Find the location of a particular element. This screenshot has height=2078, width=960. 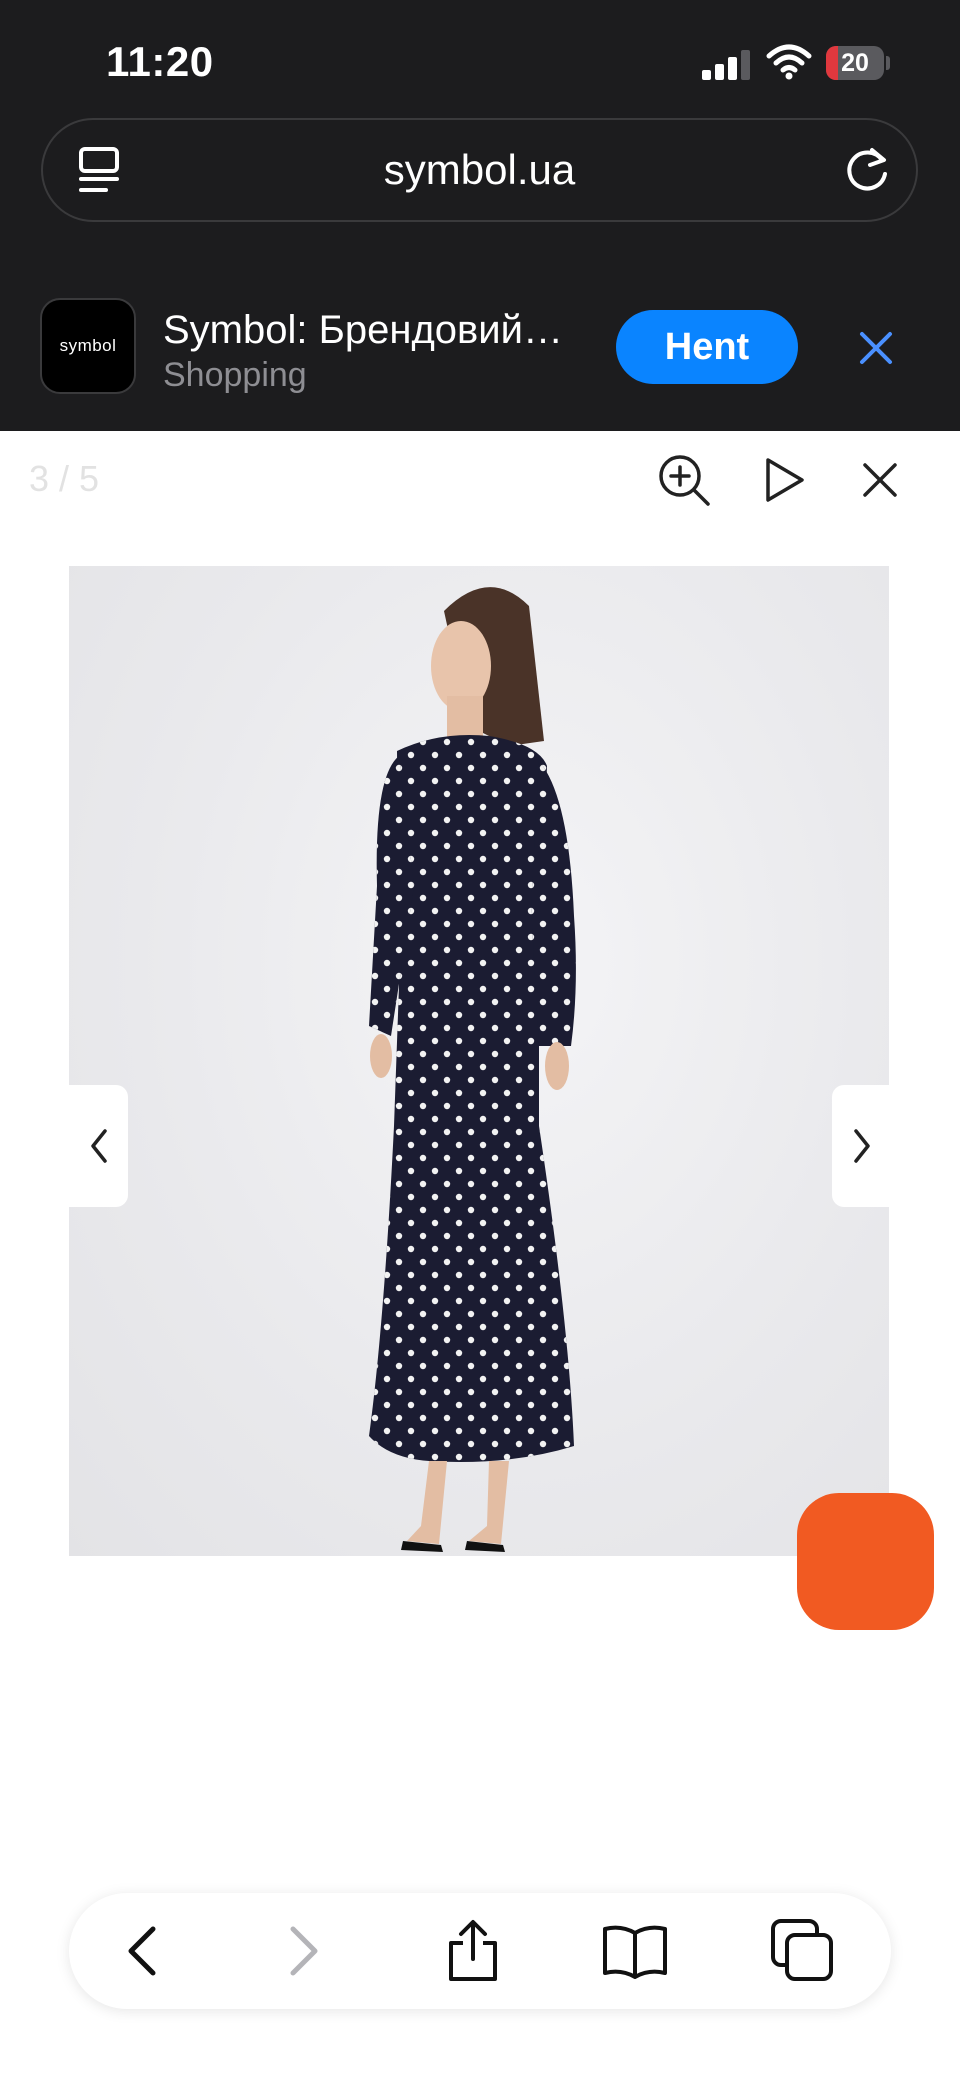

tabs-button is located at coordinates (803, 1951).